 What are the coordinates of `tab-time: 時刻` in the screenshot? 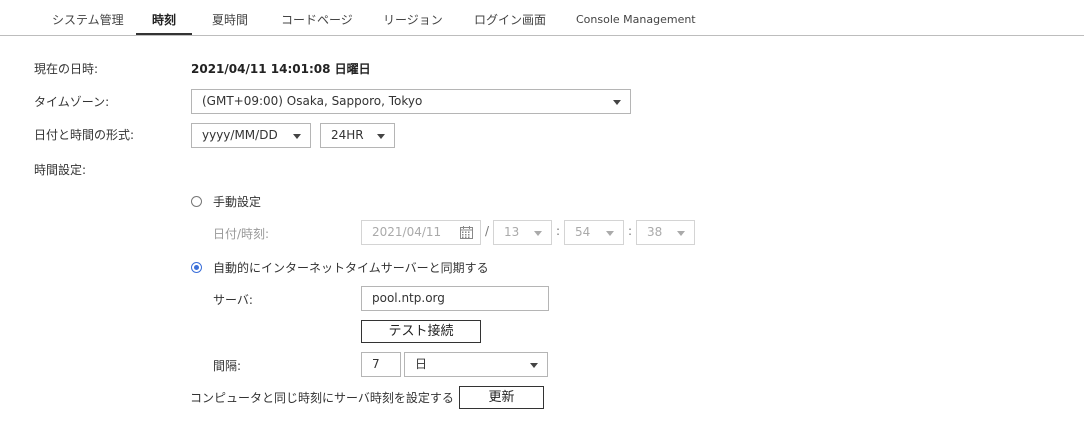 It's located at (164, 17).